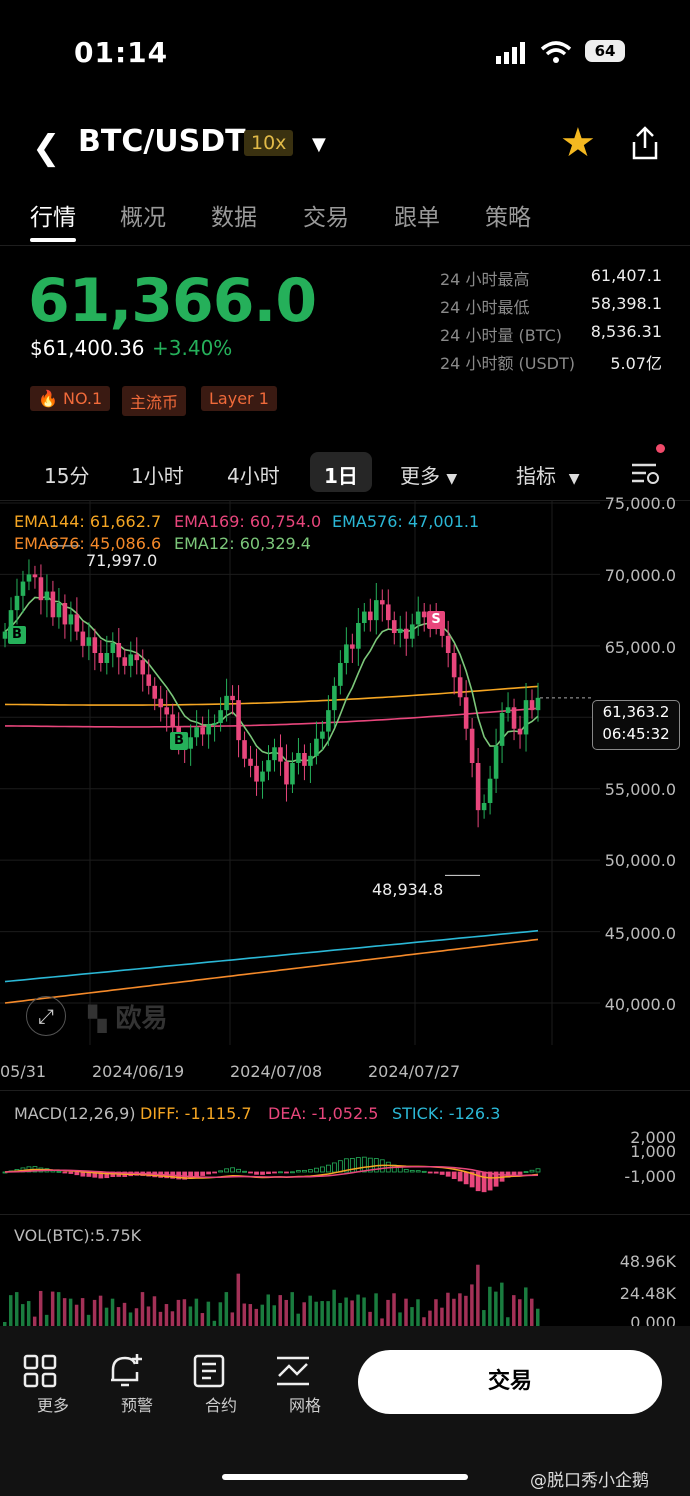  Describe the element at coordinates (647, 1293) in the screenshot. I see `volume-tick: 24.48K` at that location.